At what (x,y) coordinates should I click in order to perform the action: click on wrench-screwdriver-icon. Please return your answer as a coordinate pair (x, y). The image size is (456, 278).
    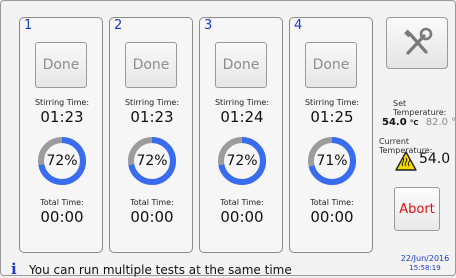
    Looking at the image, I should click on (418, 41).